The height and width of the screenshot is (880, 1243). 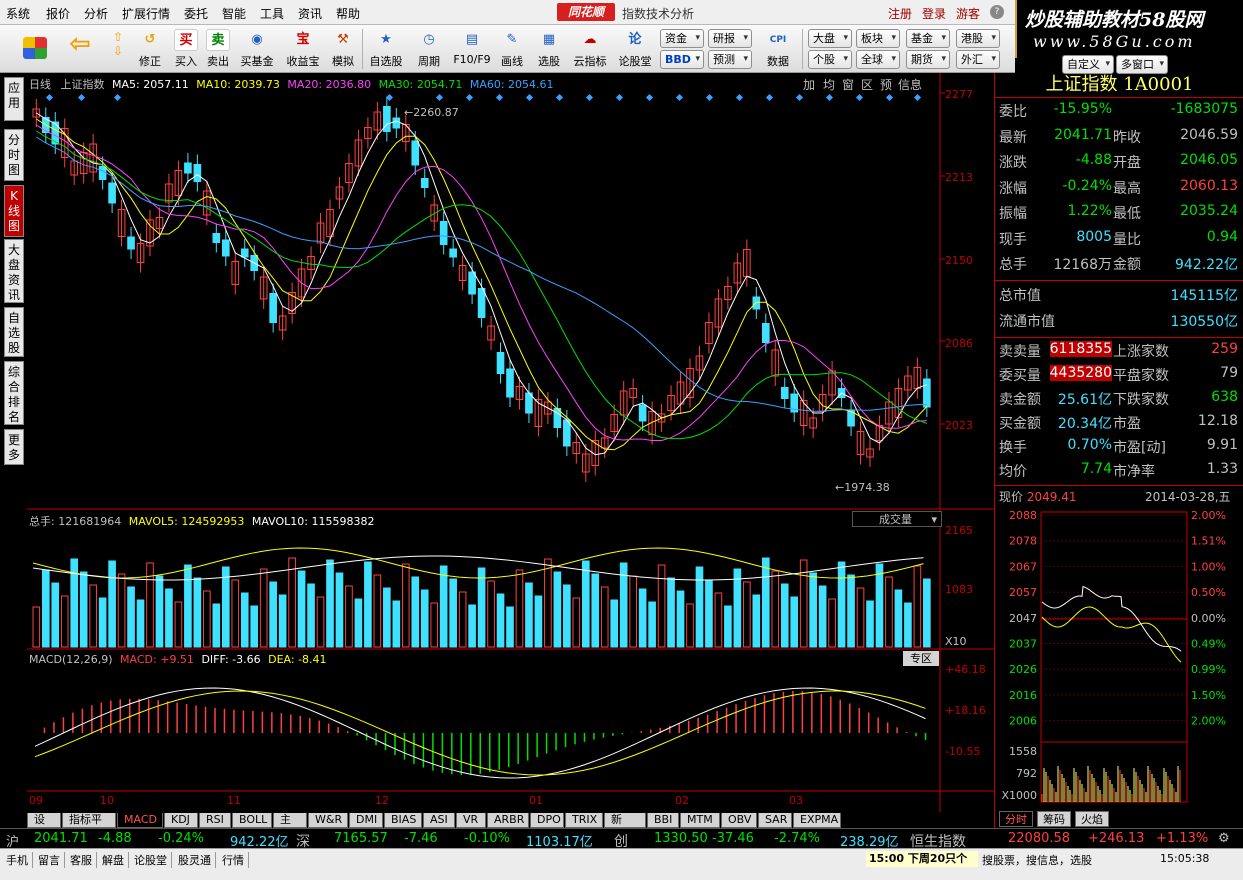 What do you see at coordinates (386, 49) in the screenshot?
I see `watchlist-button: ★ 自选股` at bounding box center [386, 49].